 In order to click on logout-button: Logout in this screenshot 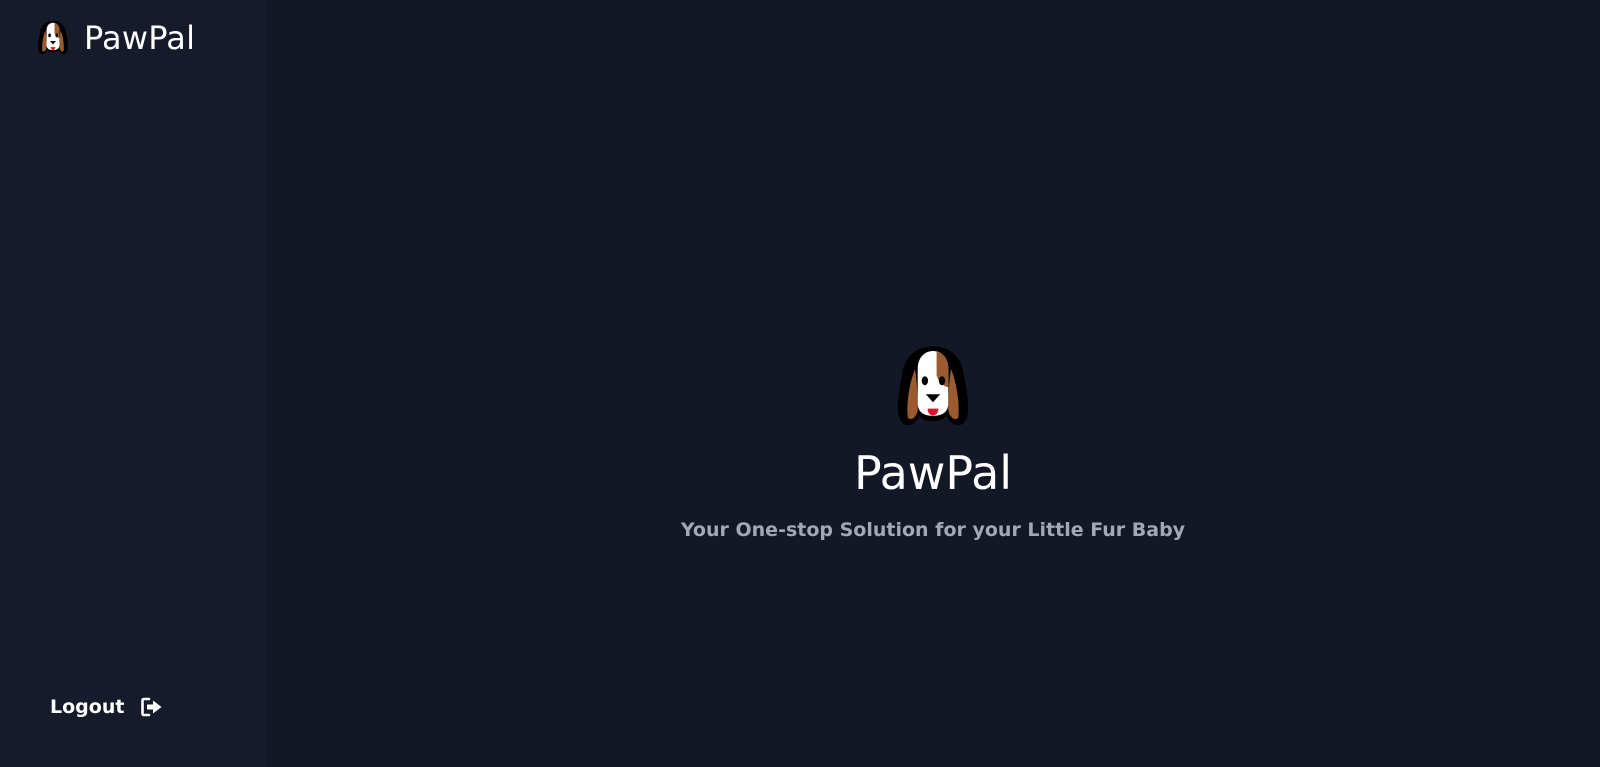, I will do `click(106, 707)`.